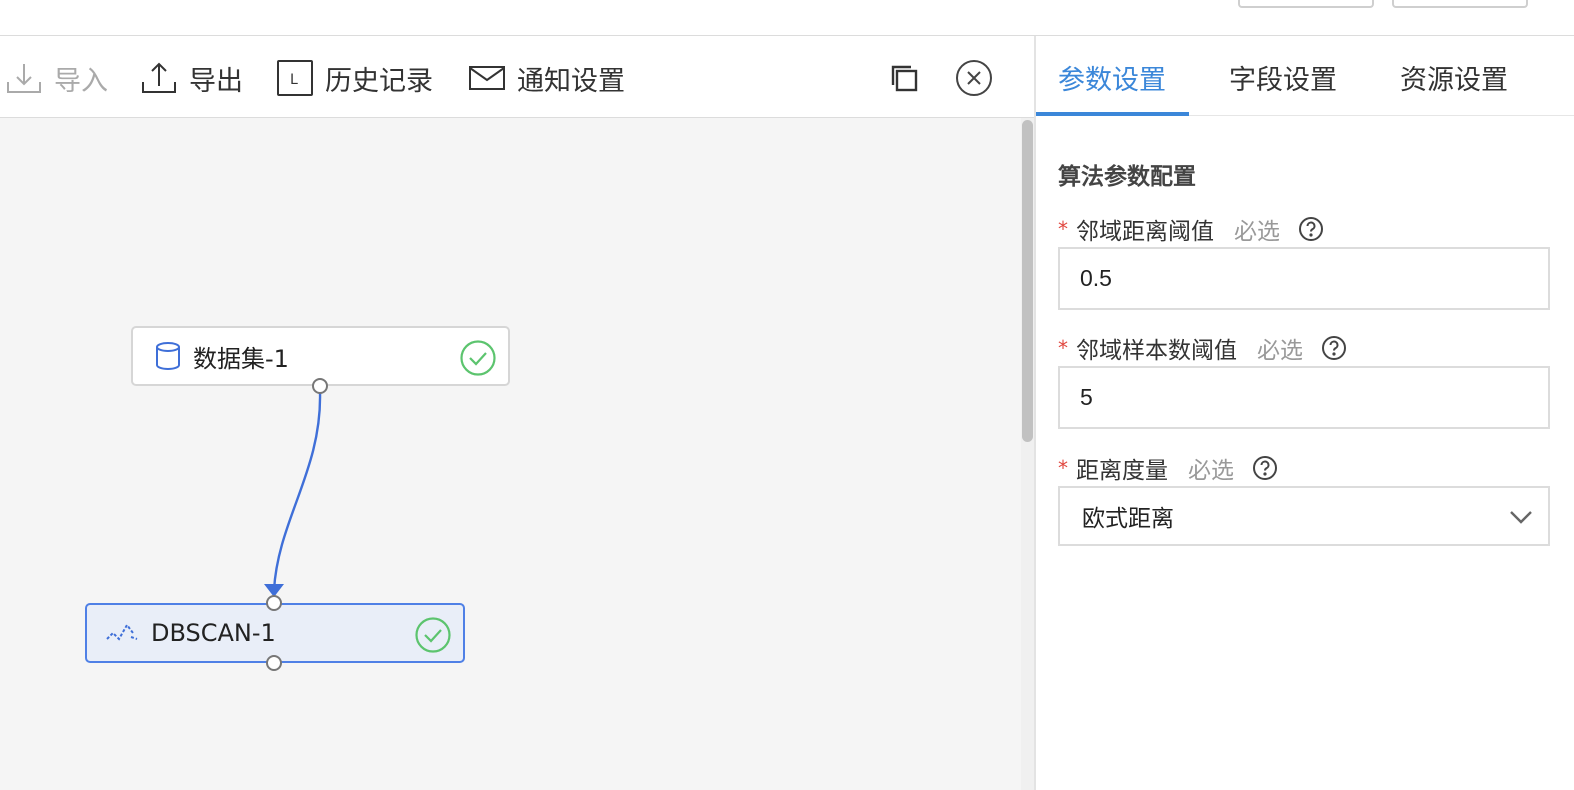  I want to click on import-button: 导入, so click(57, 78).